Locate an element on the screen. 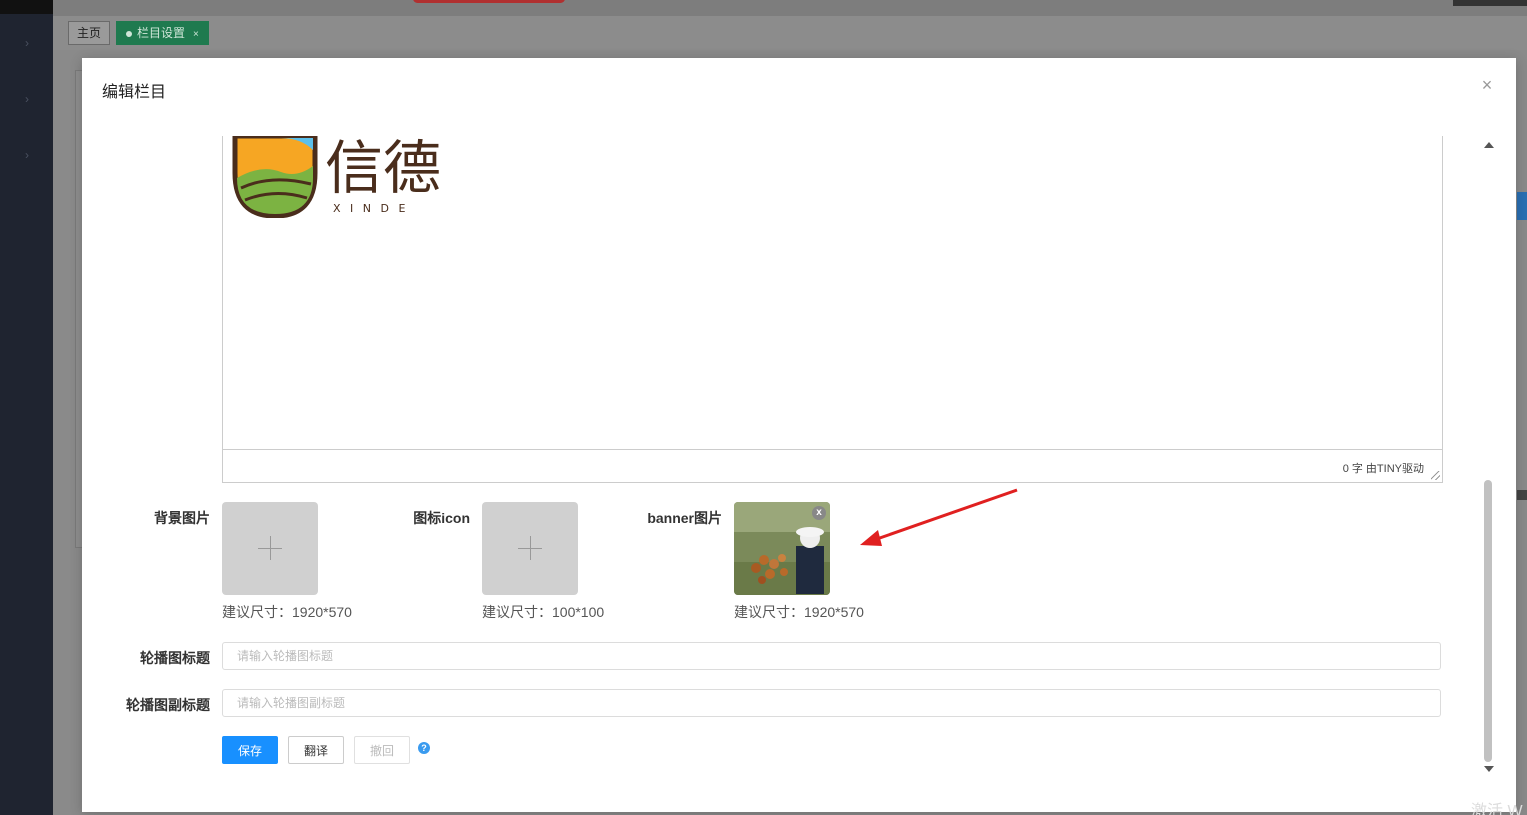 The width and height of the screenshot is (1527, 815). carousel-title-input is located at coordinates (831, 656).